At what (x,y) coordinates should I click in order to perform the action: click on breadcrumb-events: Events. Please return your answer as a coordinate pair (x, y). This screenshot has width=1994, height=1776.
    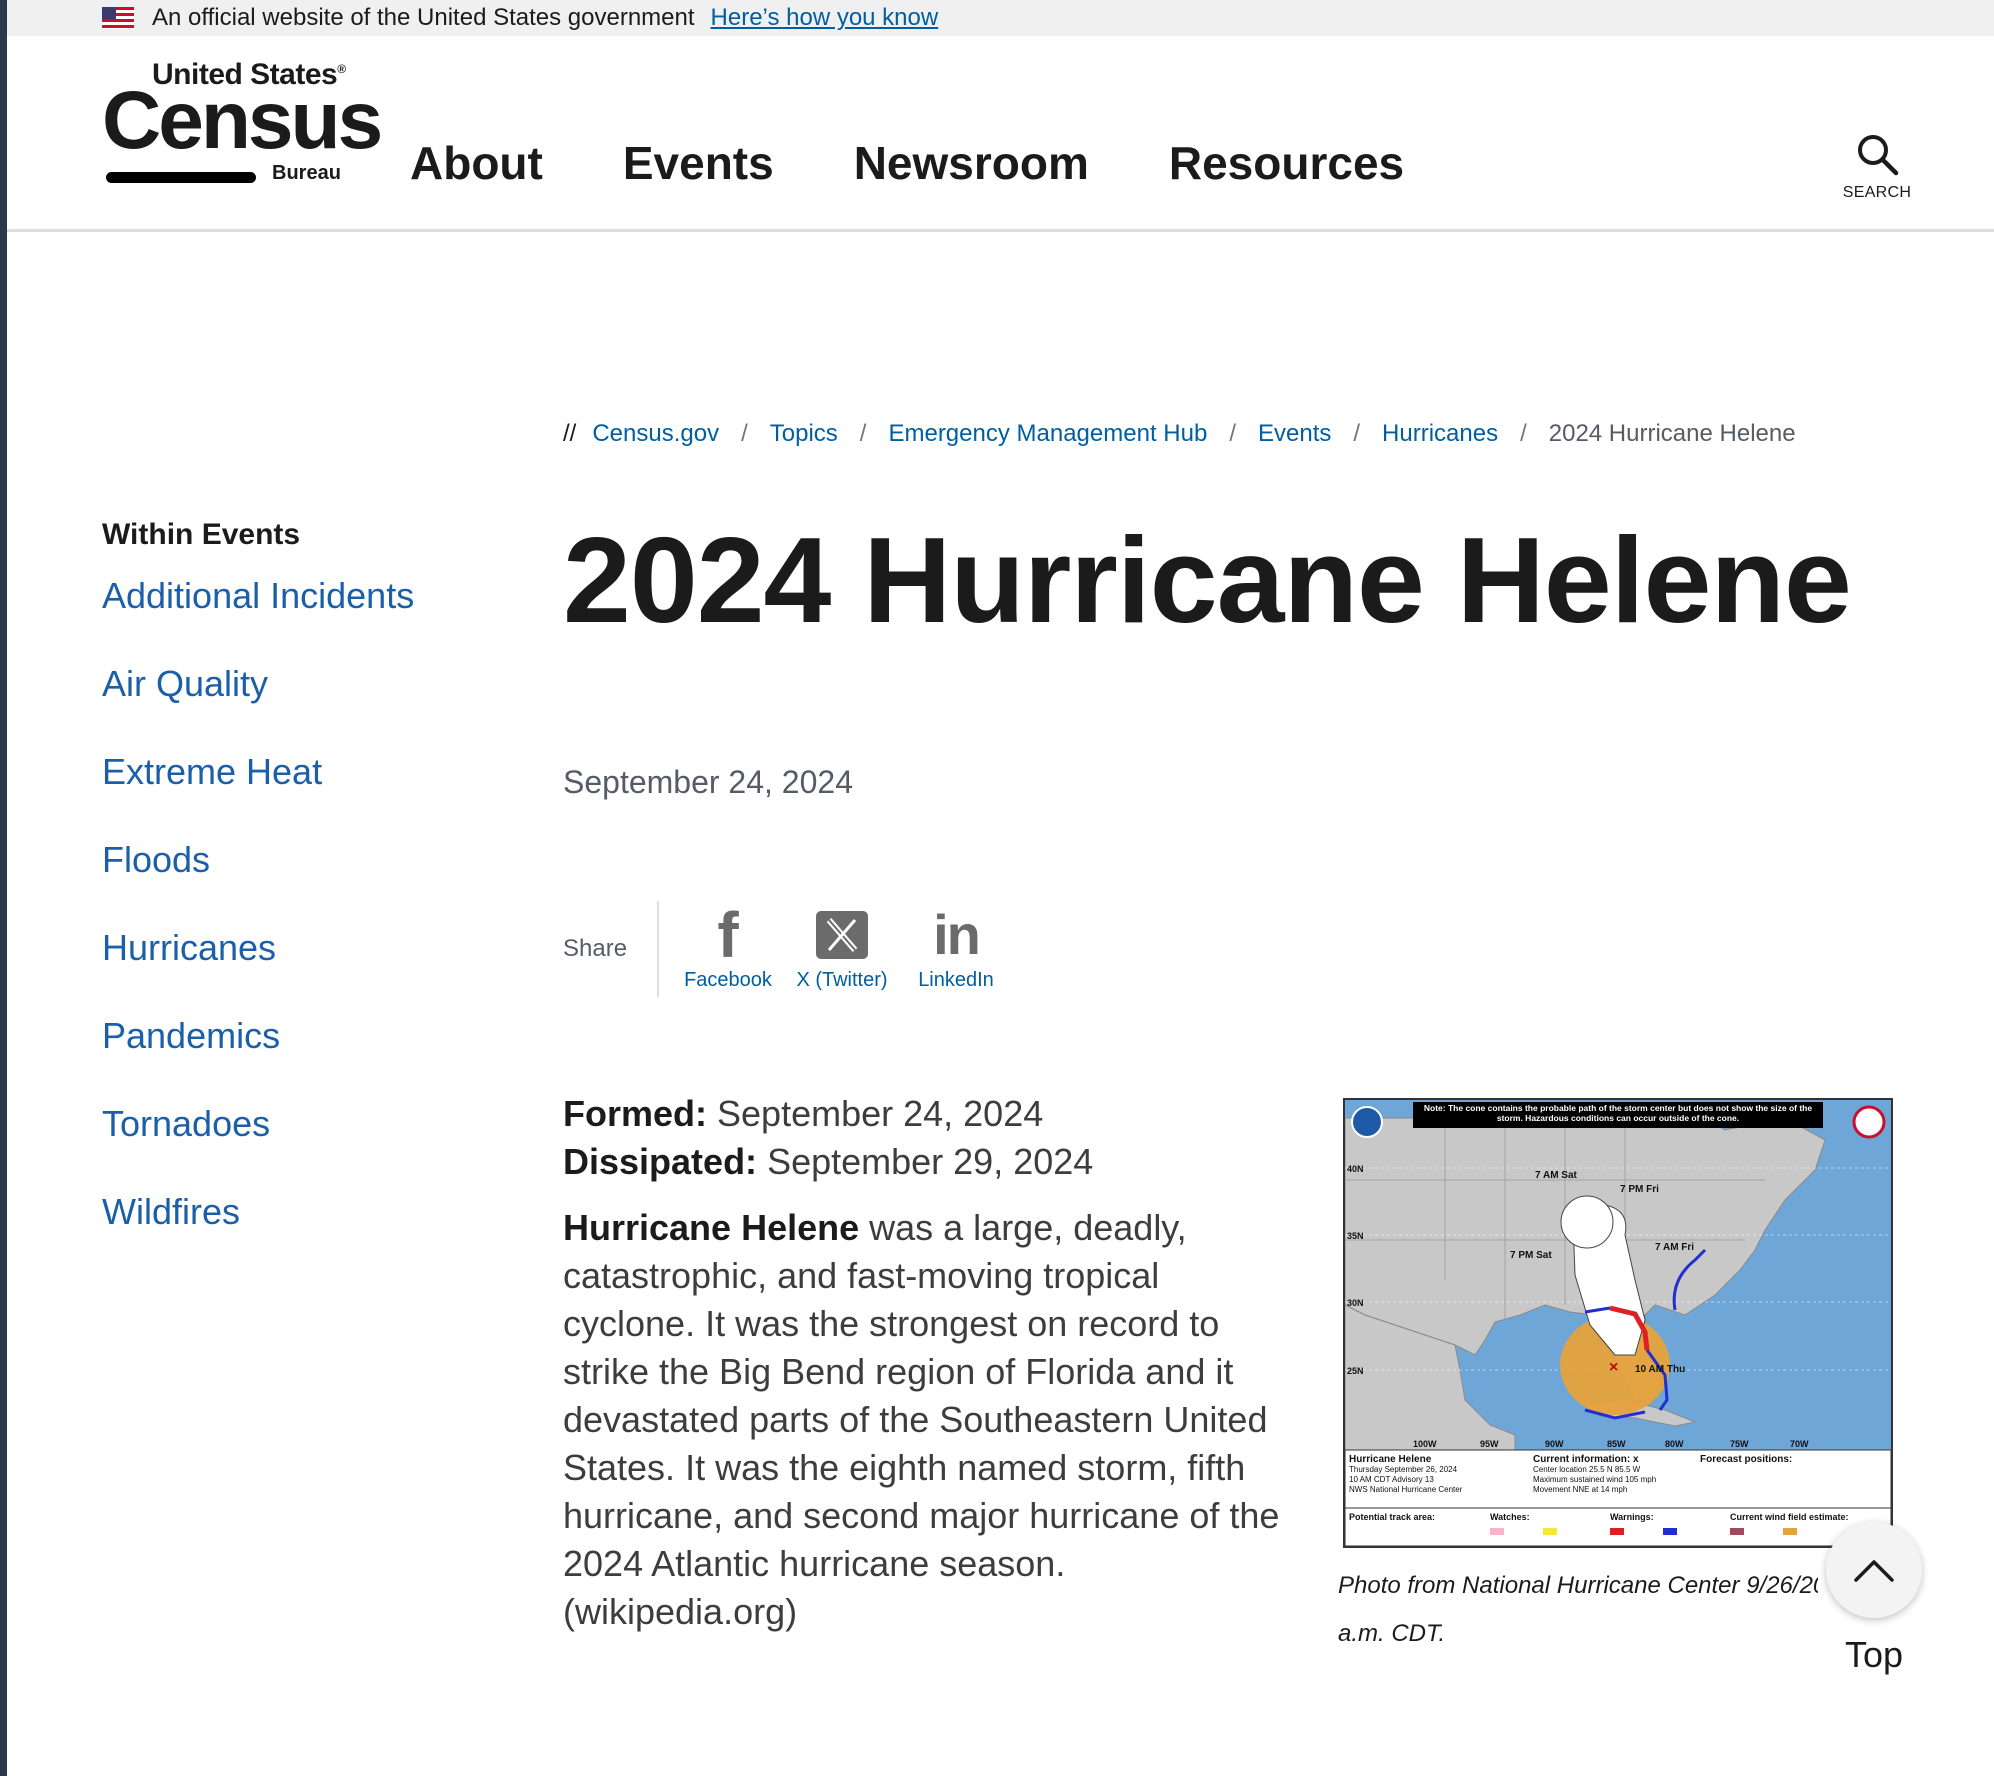
    Looking at the image, I should click on (1294, 434).